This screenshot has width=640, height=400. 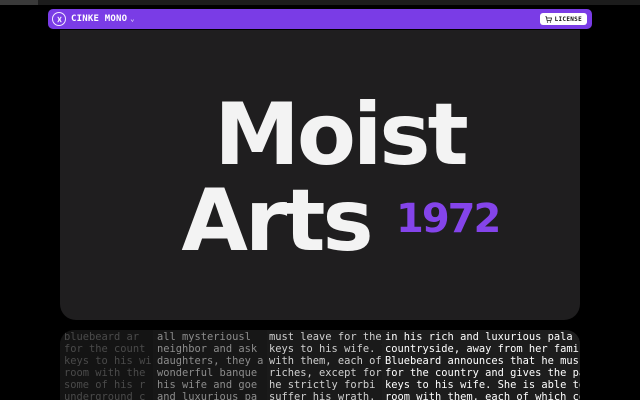 I want to click on specimen-line: neighbor and ask, so click(x=207, y=349).